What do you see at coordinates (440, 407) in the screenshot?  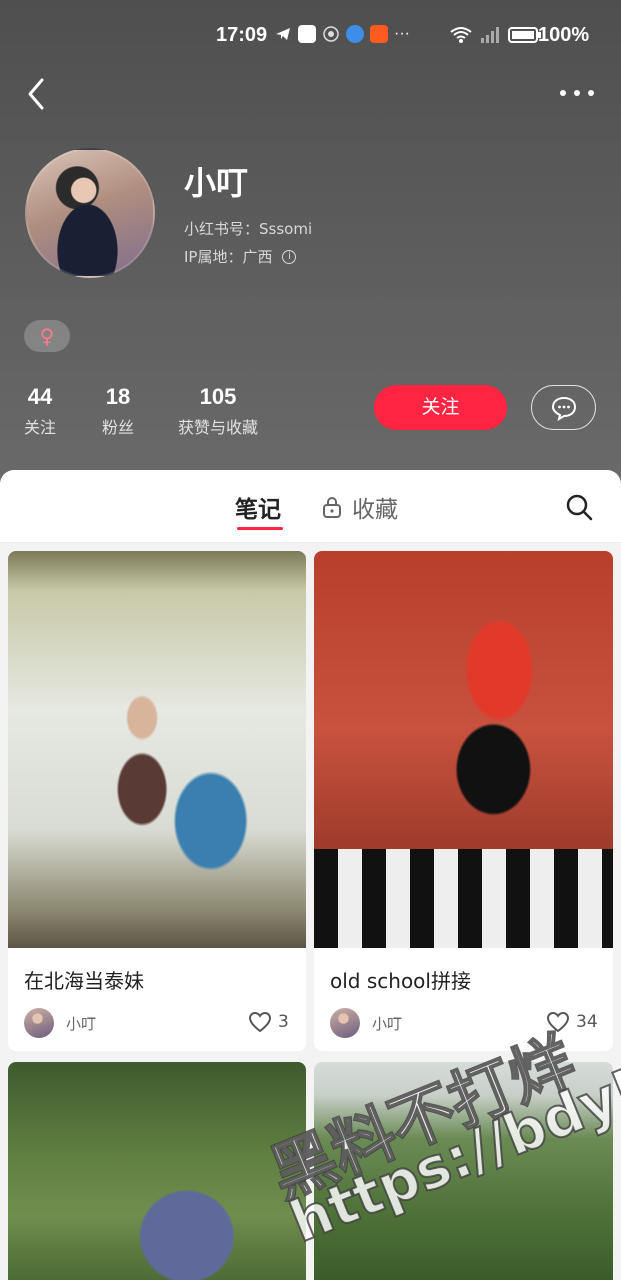 I see `follow-button: 关注` at bounding box center [440, 407].